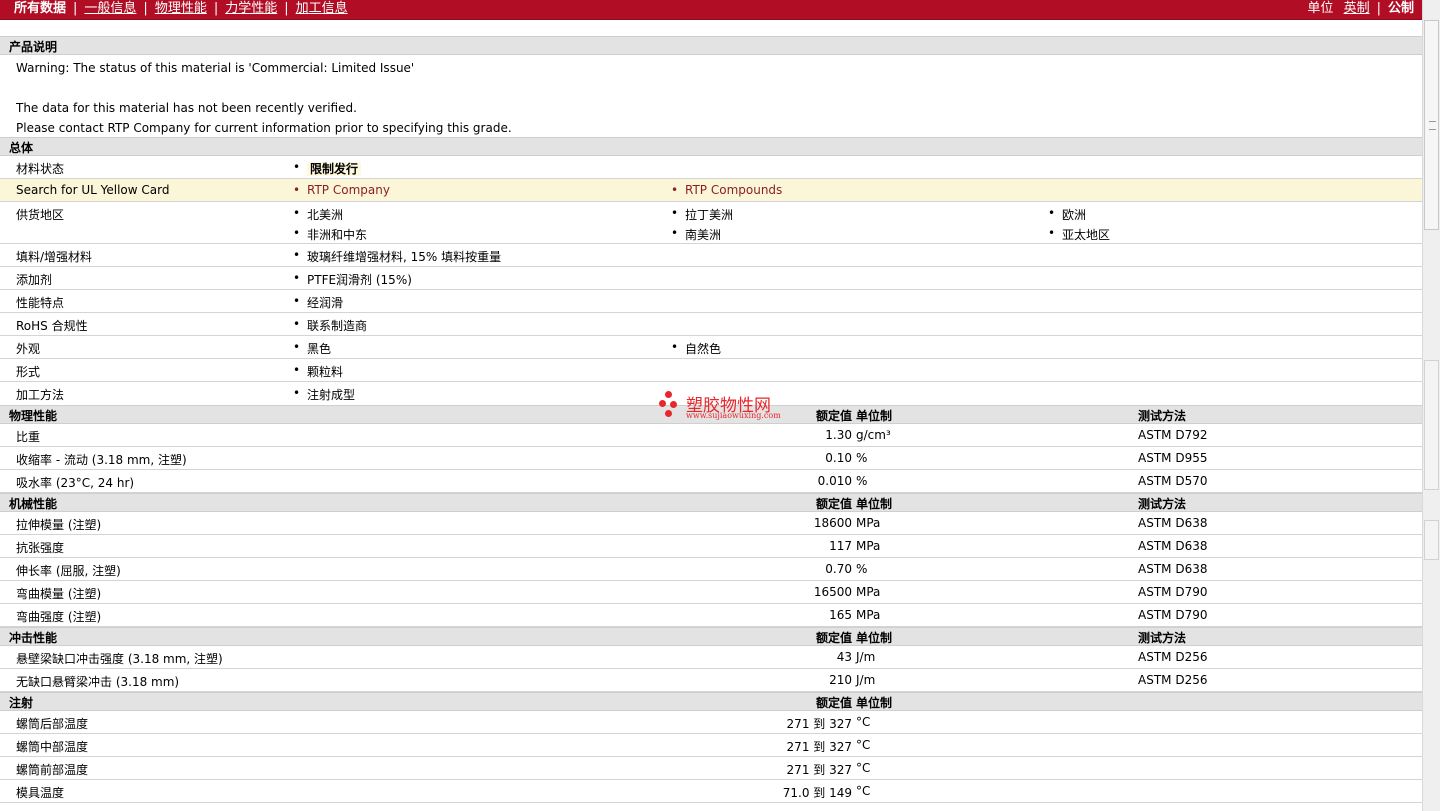 This screenshot has height=811, width=1440. What do you see at coordinates (33, 47) in the screenshot?
I see `section-title: 产品说明` at bounding box center [33, 47].